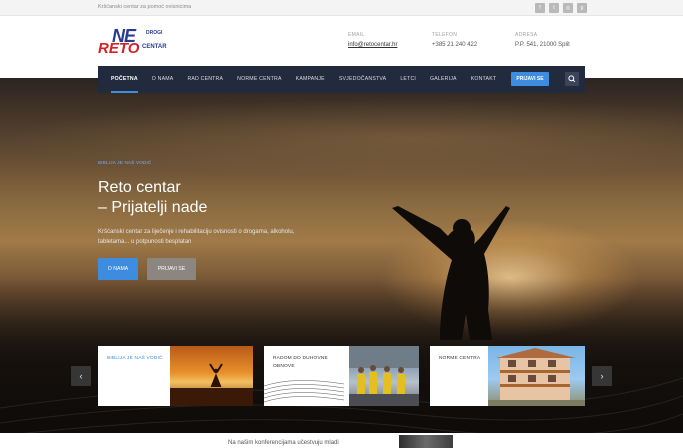  I want to click on about-button: O NAMA, so click(118, 269).